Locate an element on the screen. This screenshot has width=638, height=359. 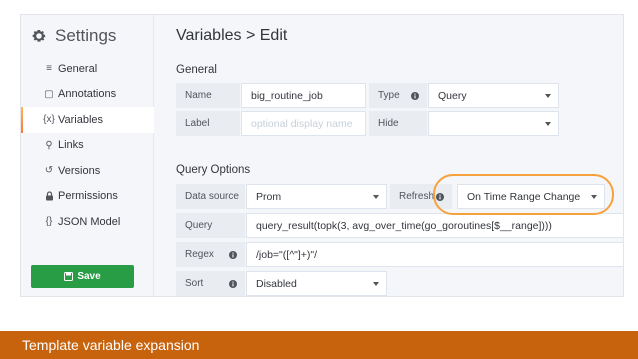
regex-label-cell: Regex is located at coordinates (210, 254).